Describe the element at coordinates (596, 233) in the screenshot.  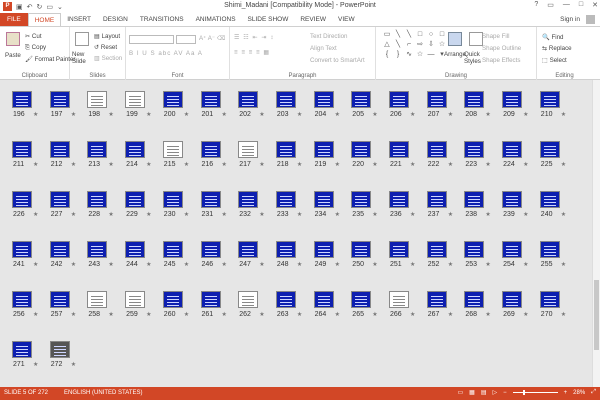
I see `vertical-scrollbar` at that location.